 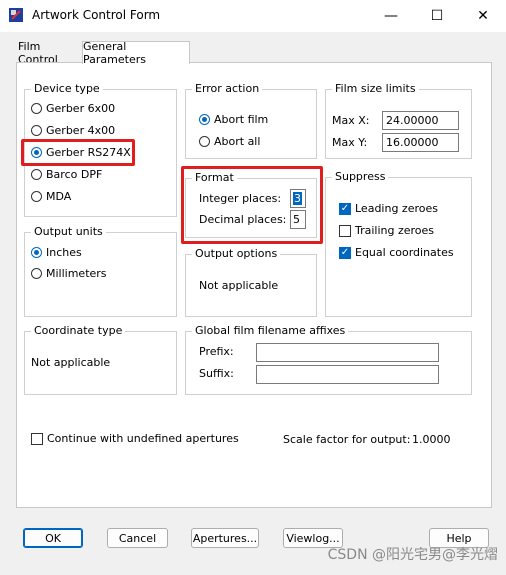 I want to click on checkbox-trailing-zeroes: Trailing zeroes, so click(x=386, y=230).